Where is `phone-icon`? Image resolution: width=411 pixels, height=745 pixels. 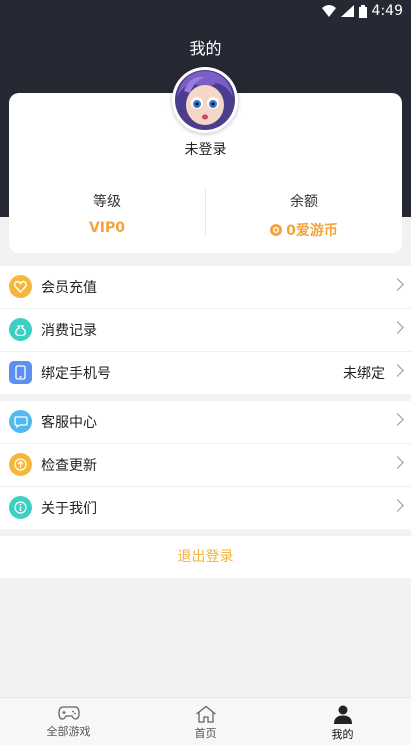
phone-icon is located at coordinates (20, 372).